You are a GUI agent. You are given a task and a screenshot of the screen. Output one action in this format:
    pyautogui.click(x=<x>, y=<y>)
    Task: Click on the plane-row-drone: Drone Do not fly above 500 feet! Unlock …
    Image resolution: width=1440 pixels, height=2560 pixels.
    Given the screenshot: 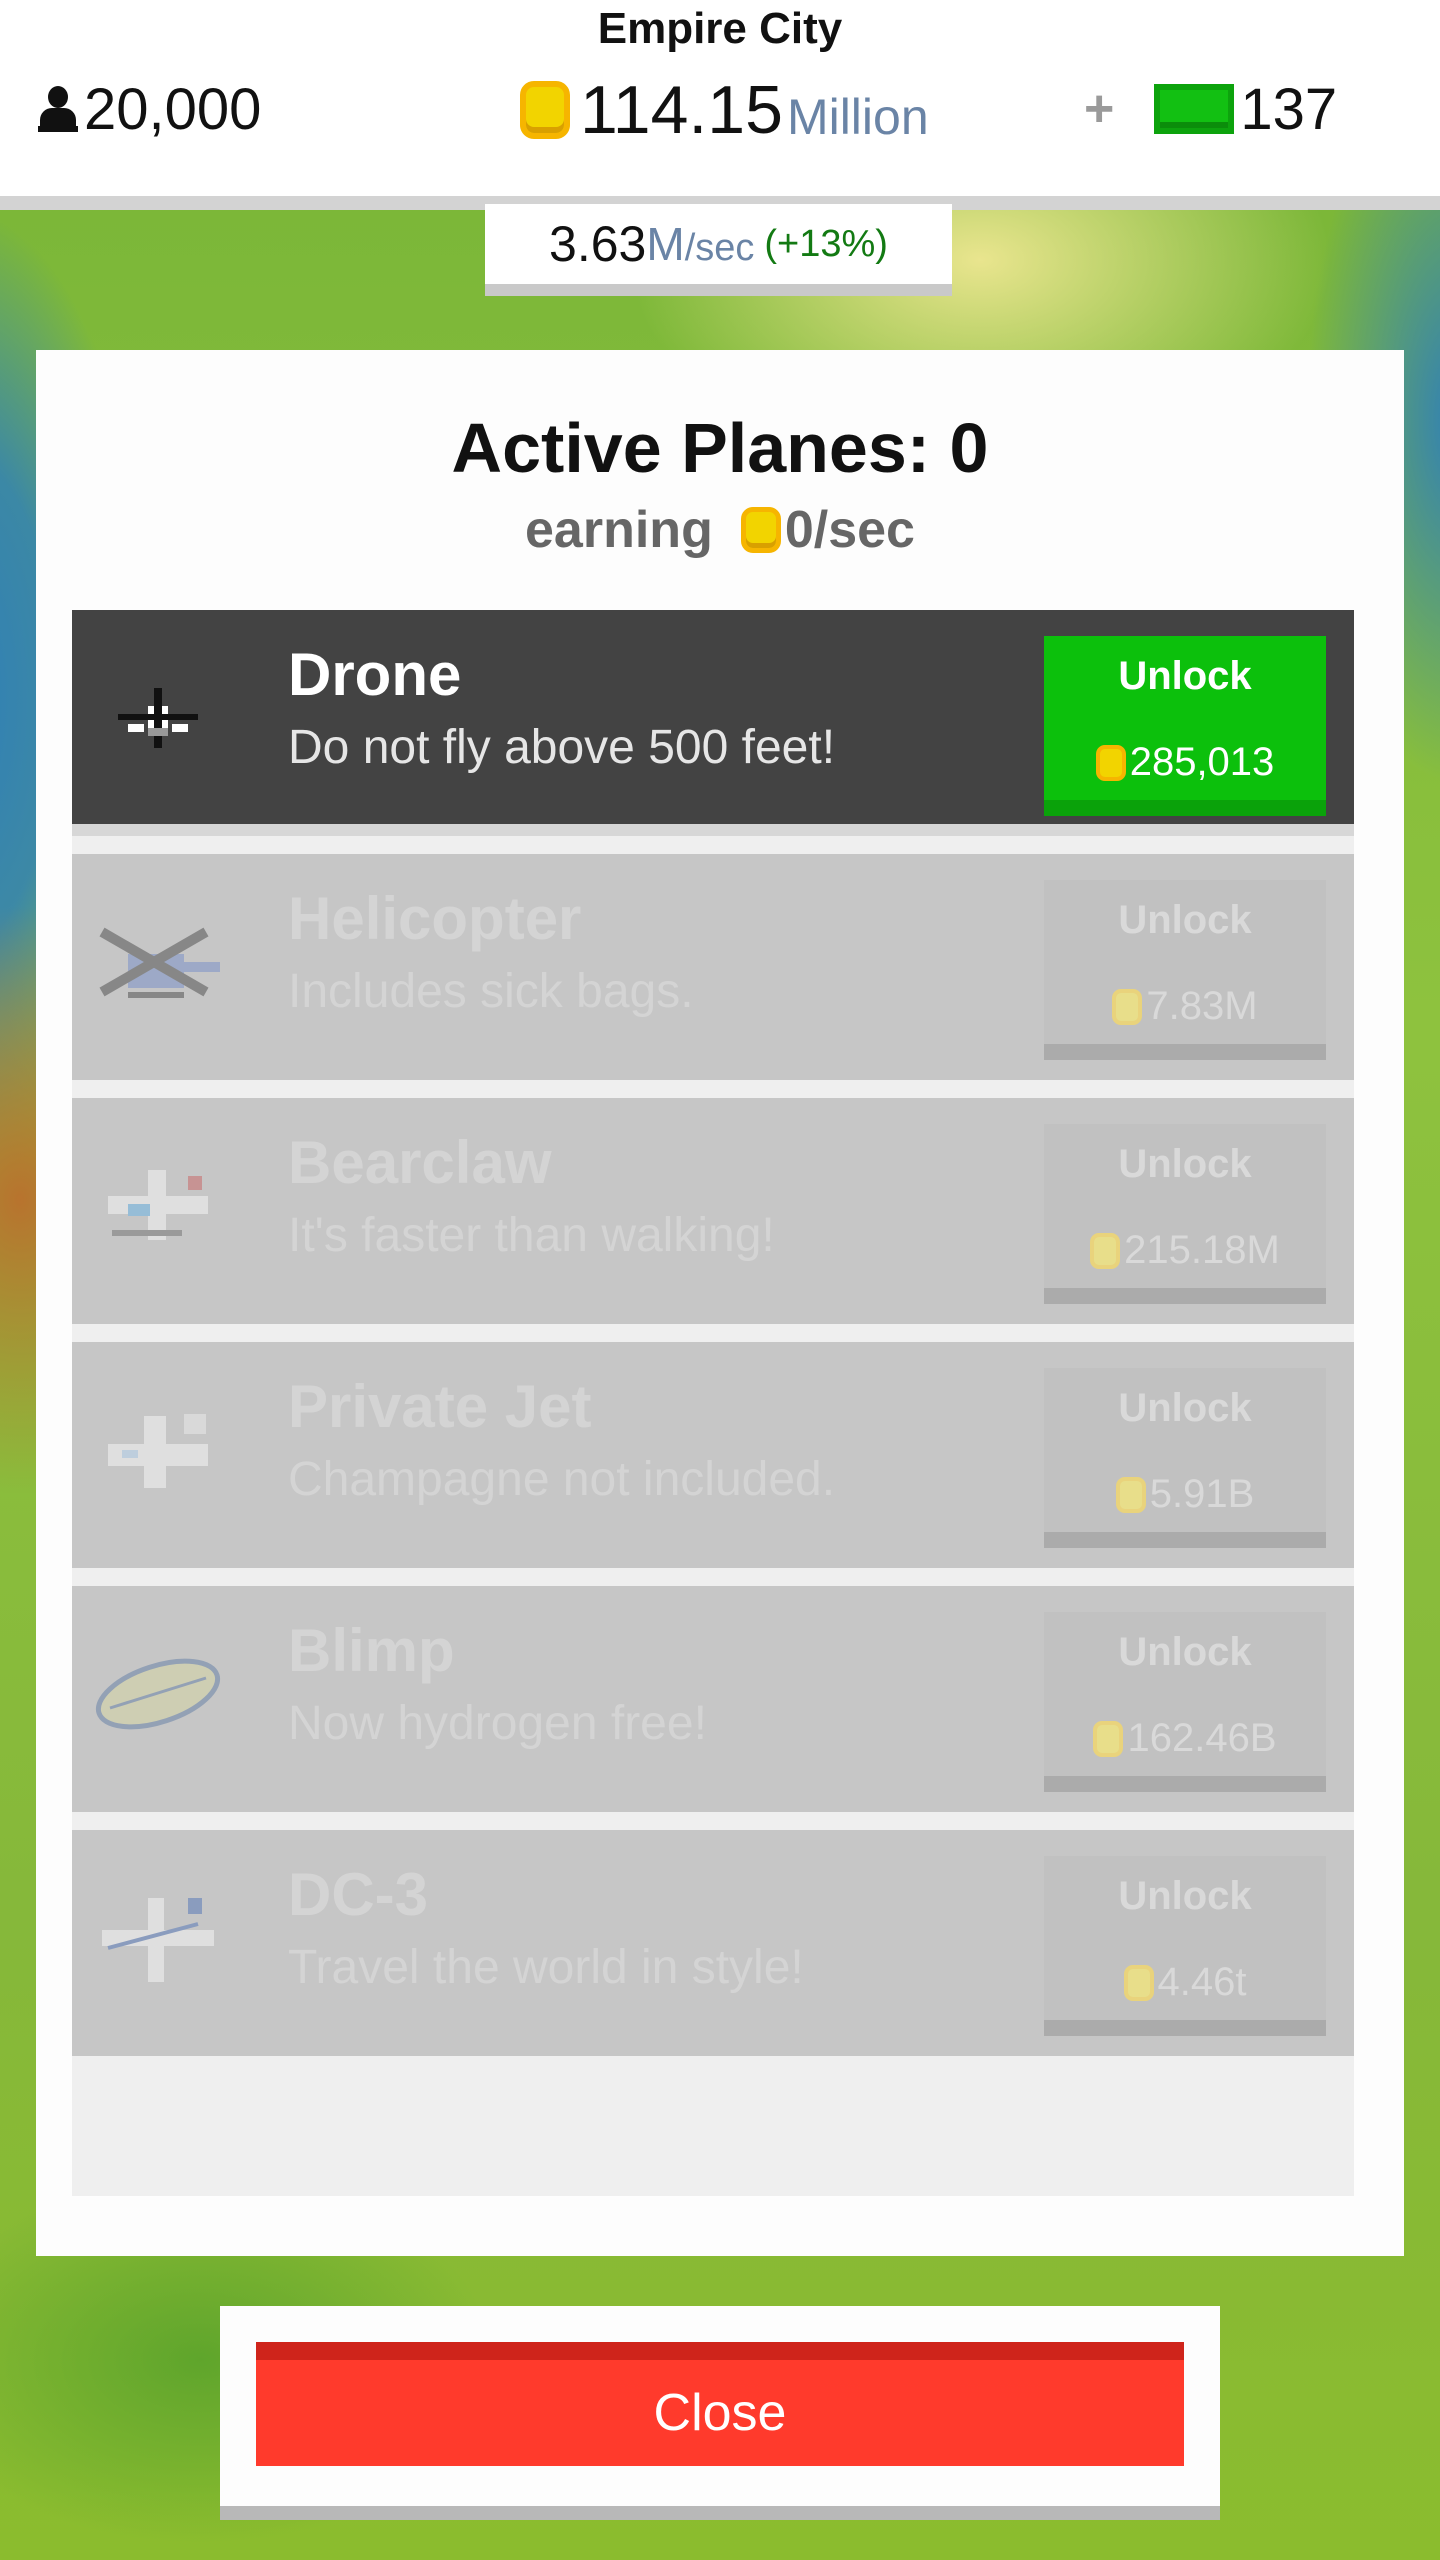 What is the action you would take?
    pyautogui.click(x=713, y=723)
    